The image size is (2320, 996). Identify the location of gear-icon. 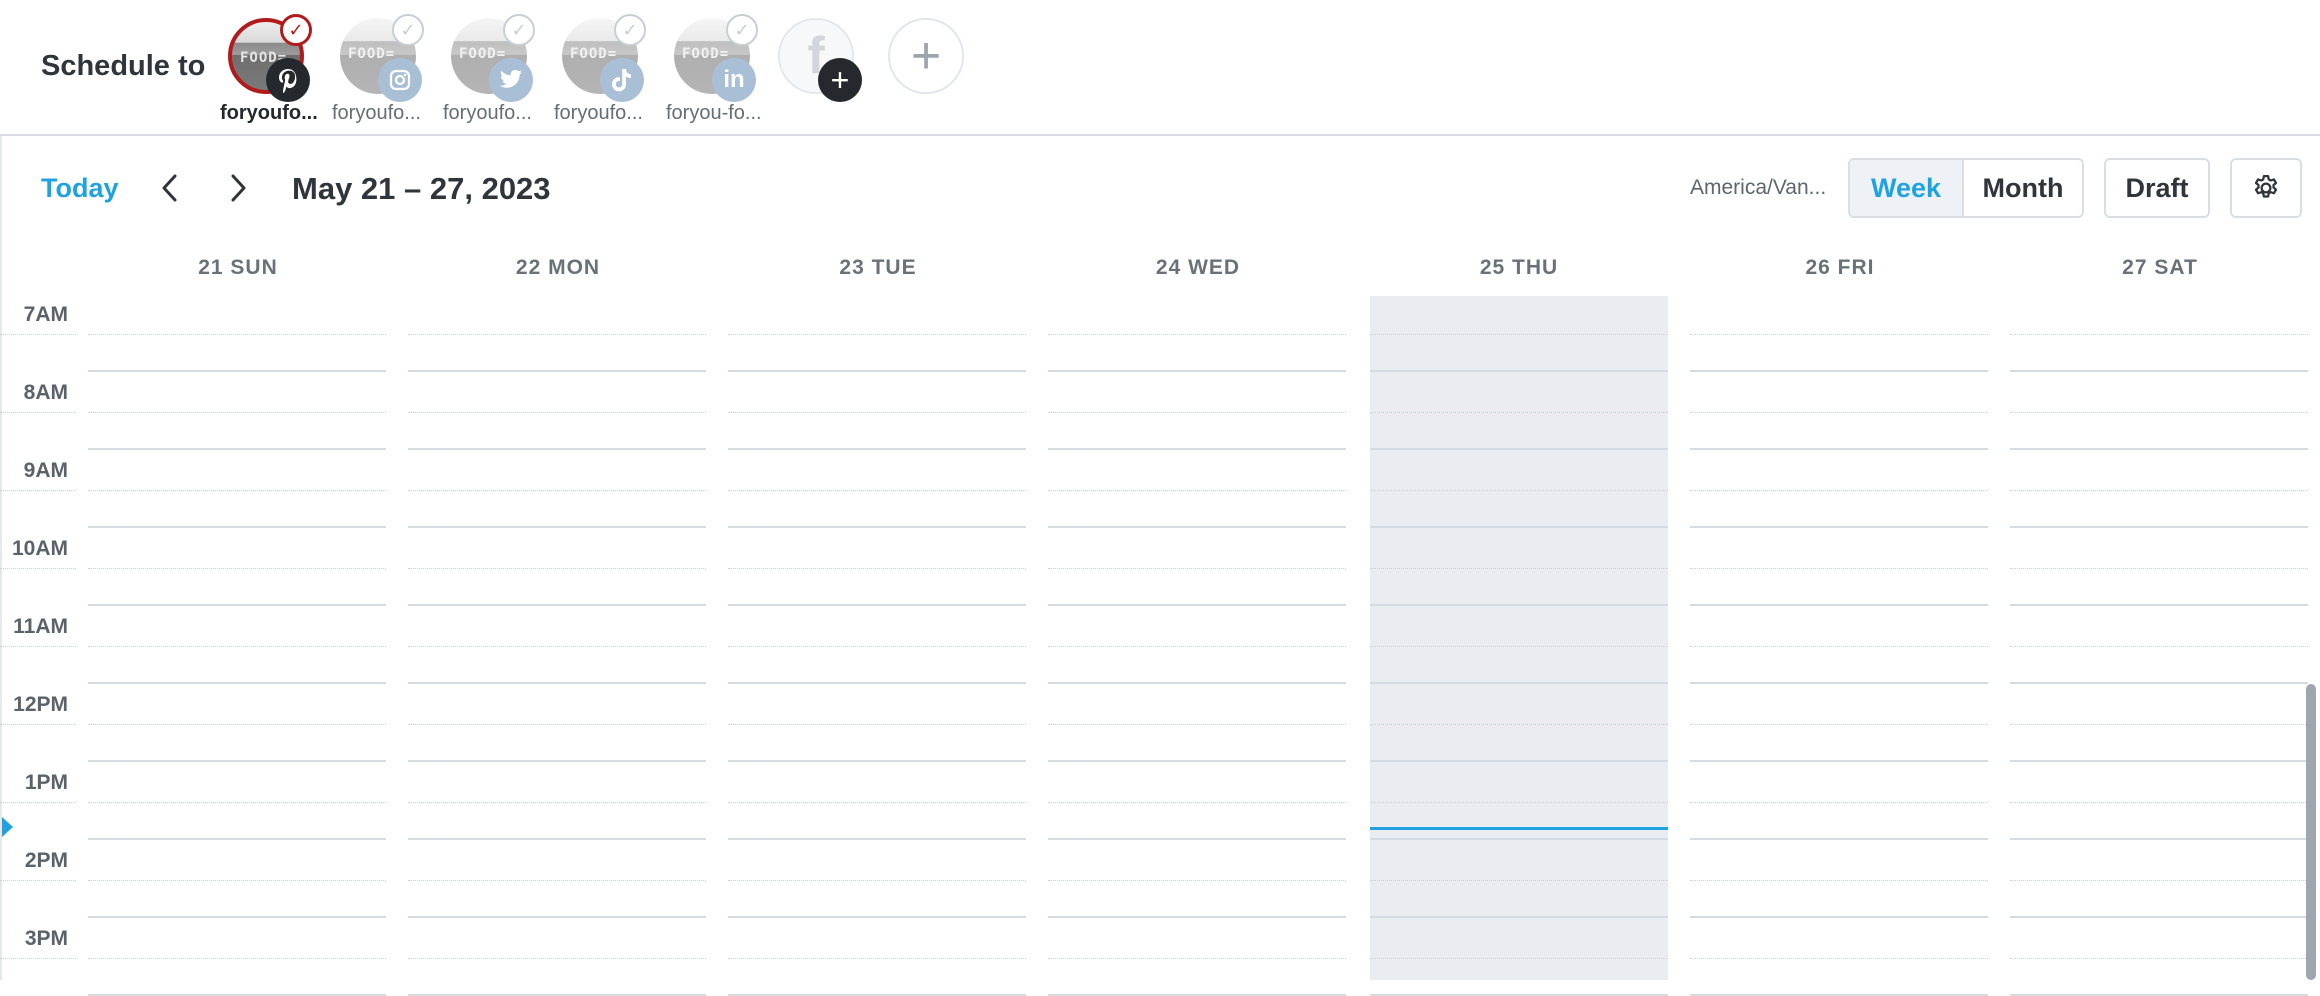
(2266, 186).